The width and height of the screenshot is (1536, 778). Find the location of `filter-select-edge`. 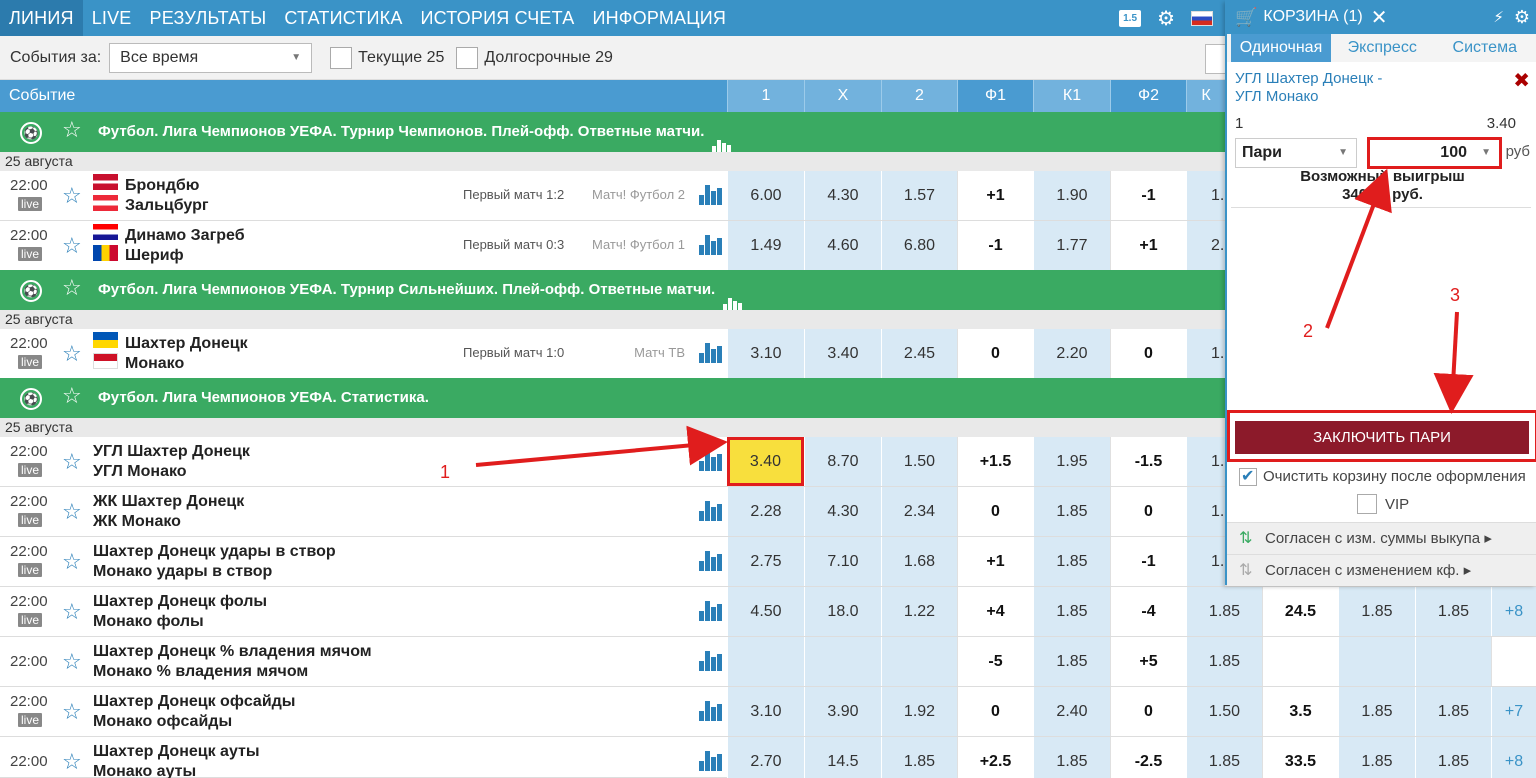

filter-select-edge is located at coordinates (1215, 59).